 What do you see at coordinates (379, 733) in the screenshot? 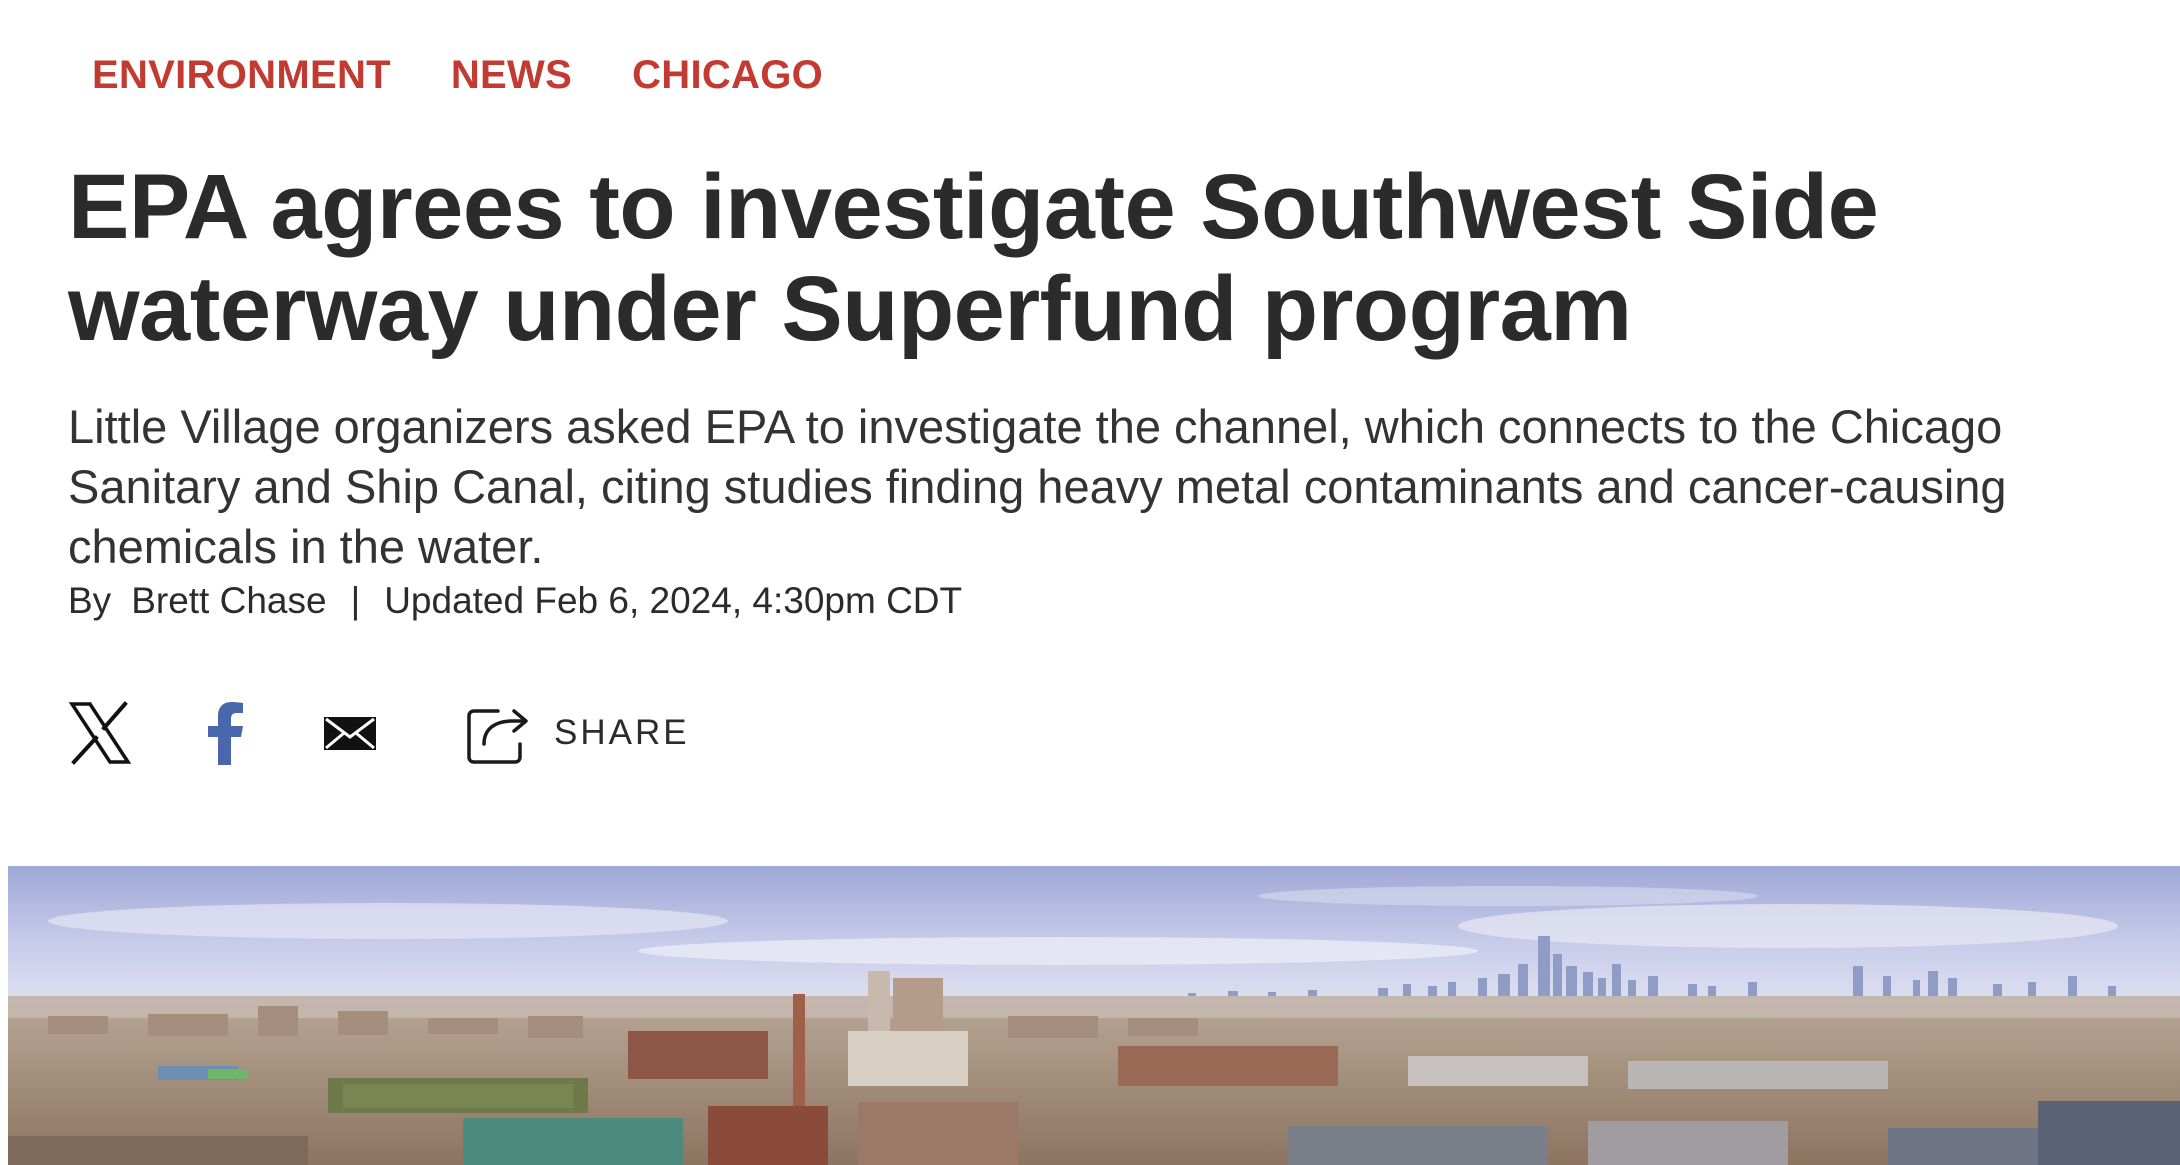
I see `share-bar: SHARE` at bounding box center [379, 733].